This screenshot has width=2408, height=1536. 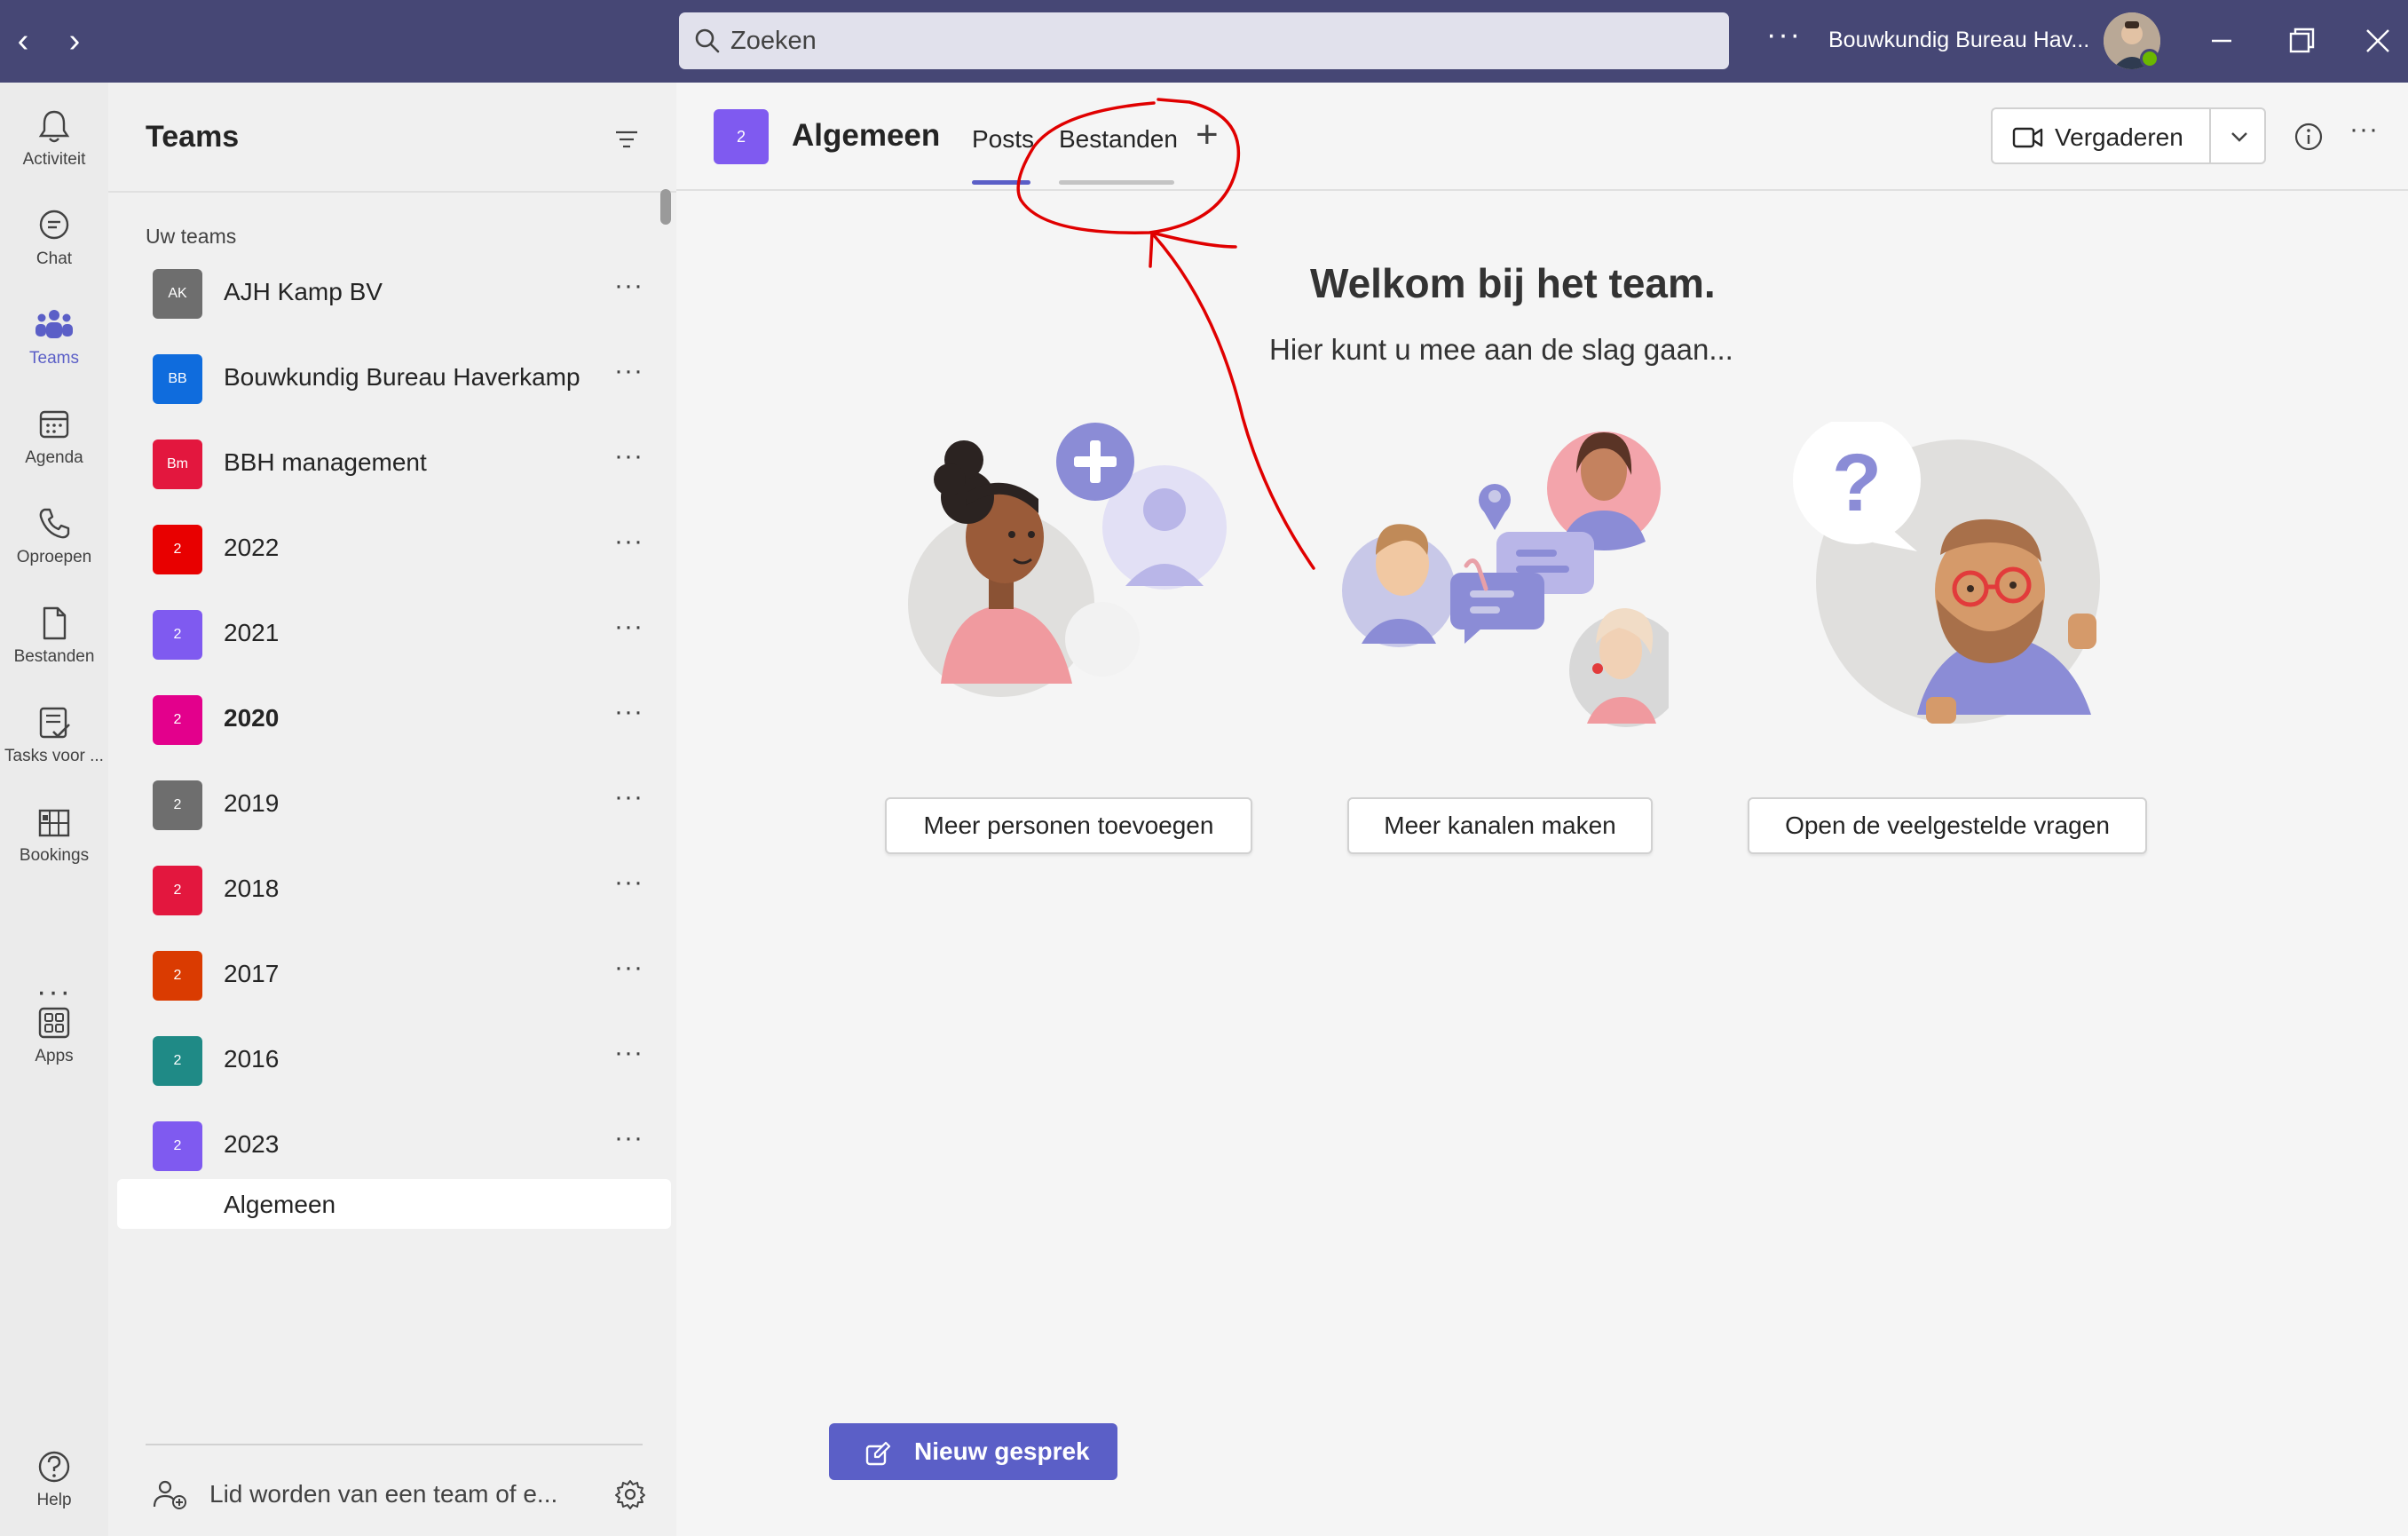 I want to click on create-channels-button: Meer kanalen maken, so click(x=1500, y=825).